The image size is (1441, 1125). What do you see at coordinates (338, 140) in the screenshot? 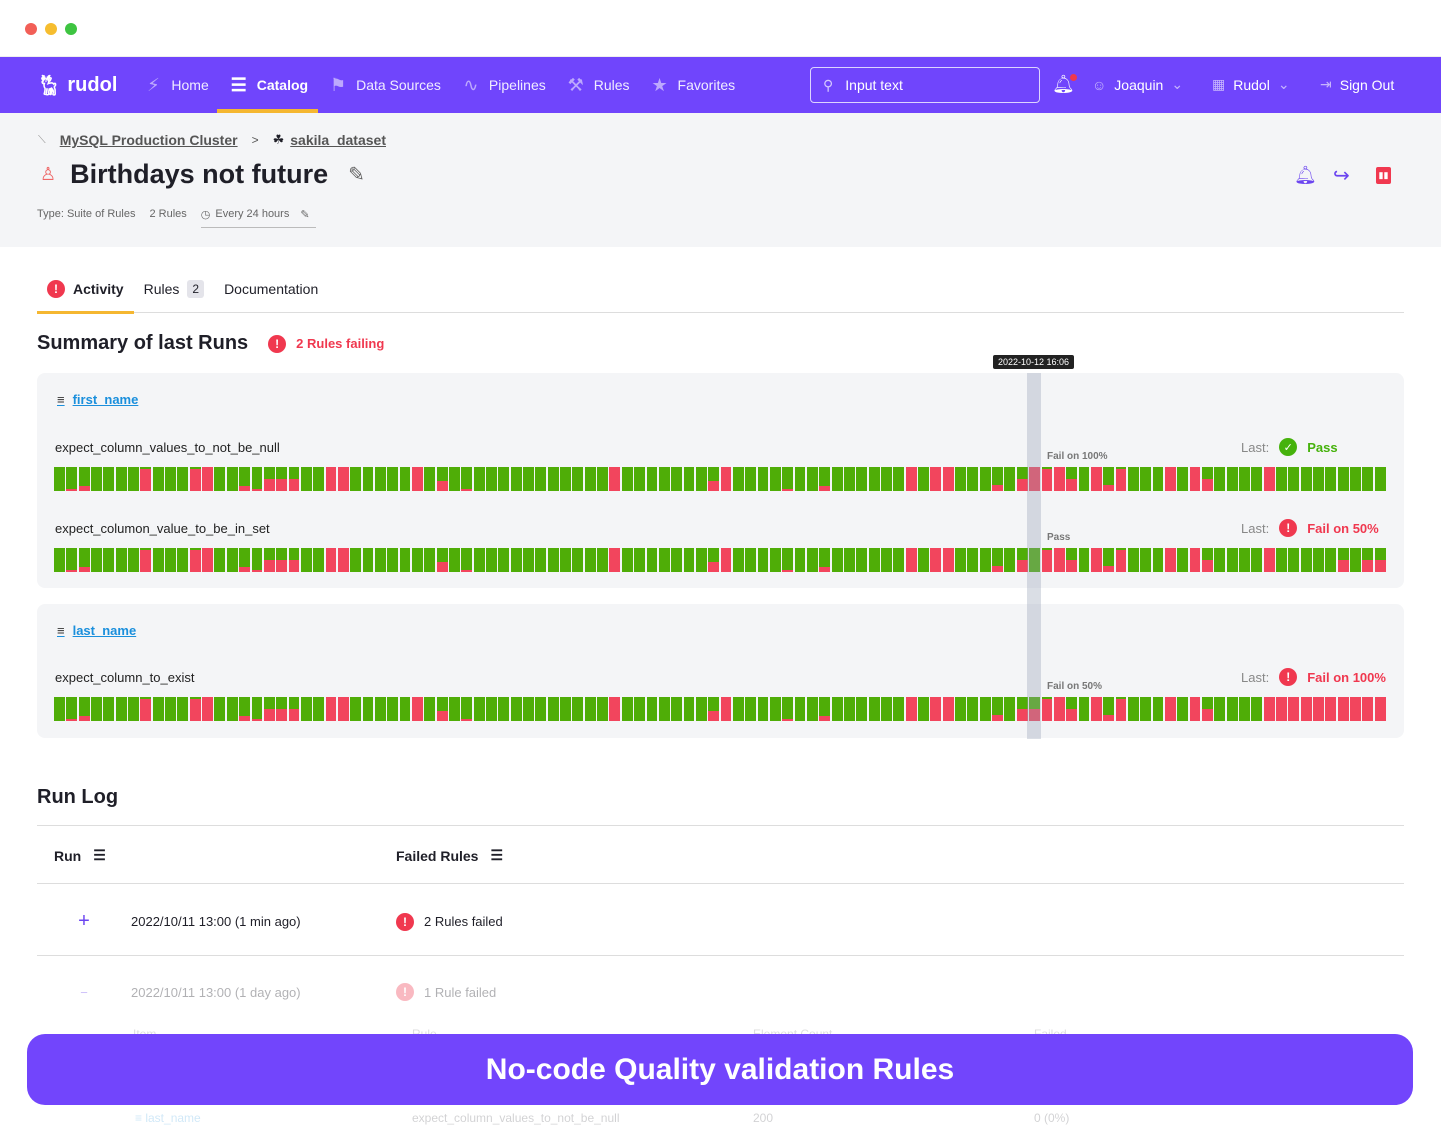
I see `breadcrumb-dataset: sakila_dataset` at bounding box center [338, 140].